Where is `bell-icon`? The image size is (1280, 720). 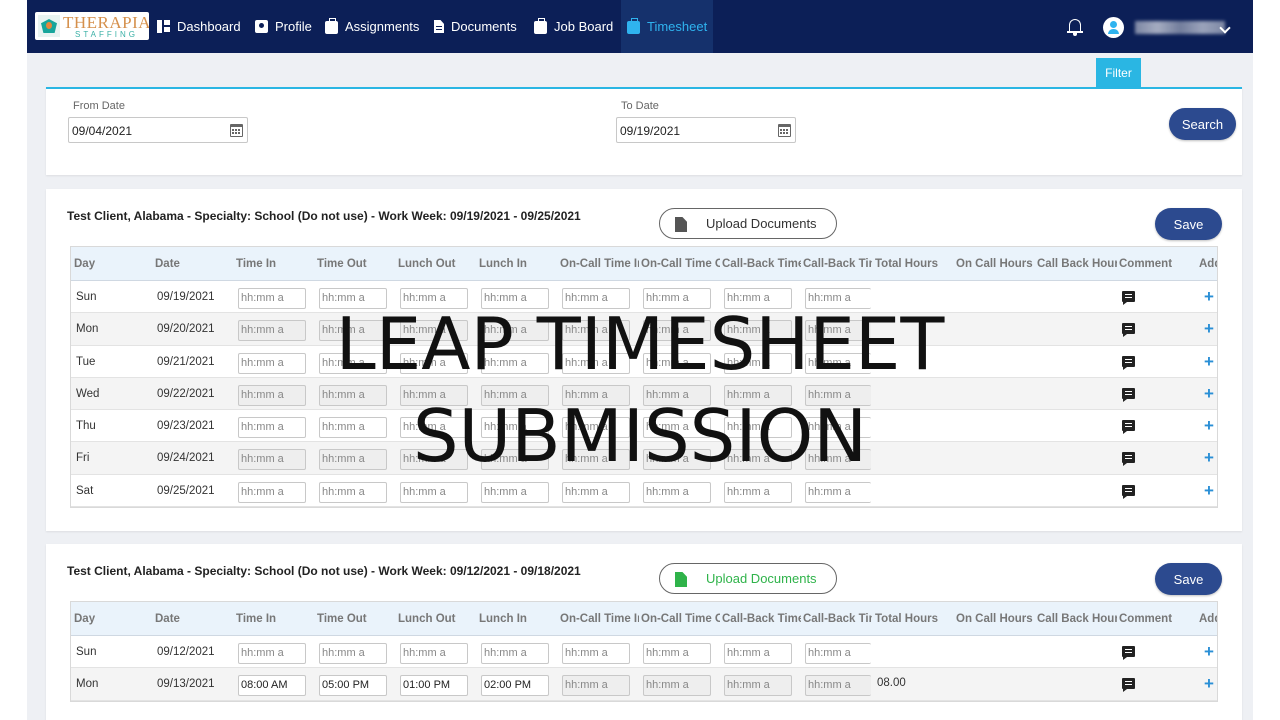
bell-icon is located at coordinates (1075, 27).